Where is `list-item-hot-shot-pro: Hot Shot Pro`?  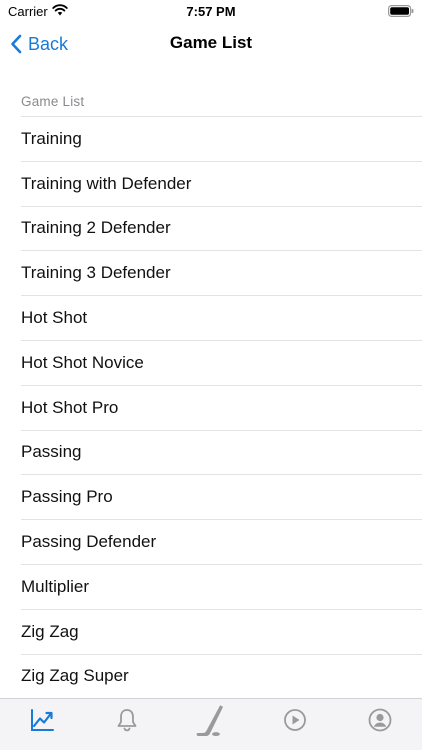
list-item-hot-shot-pro: Hot Shot Pro is located at coordinates (221, 407).